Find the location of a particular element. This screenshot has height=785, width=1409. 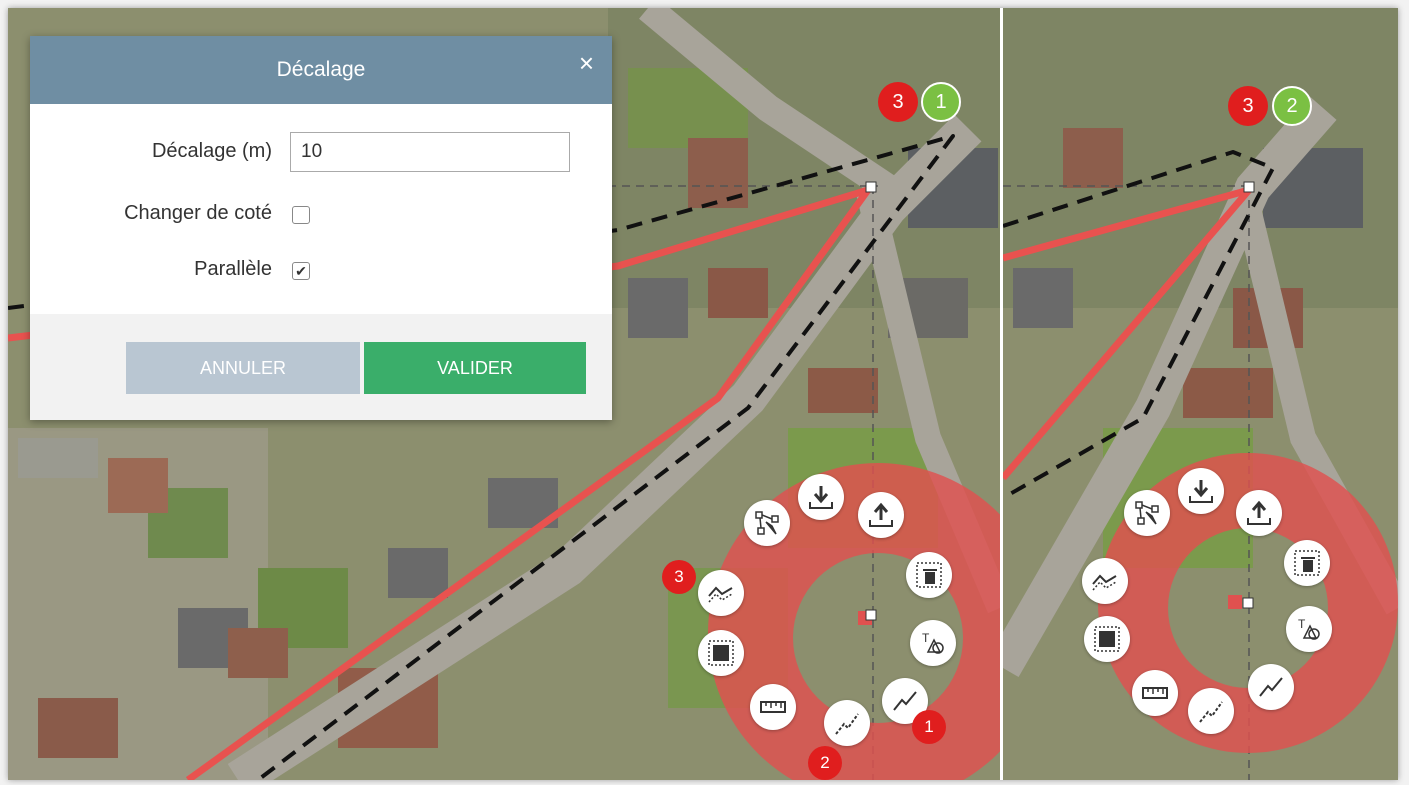

dialog-body: Décalage (m) Changer de coté Parallèle ✔ is located at coordinates (321, 209).